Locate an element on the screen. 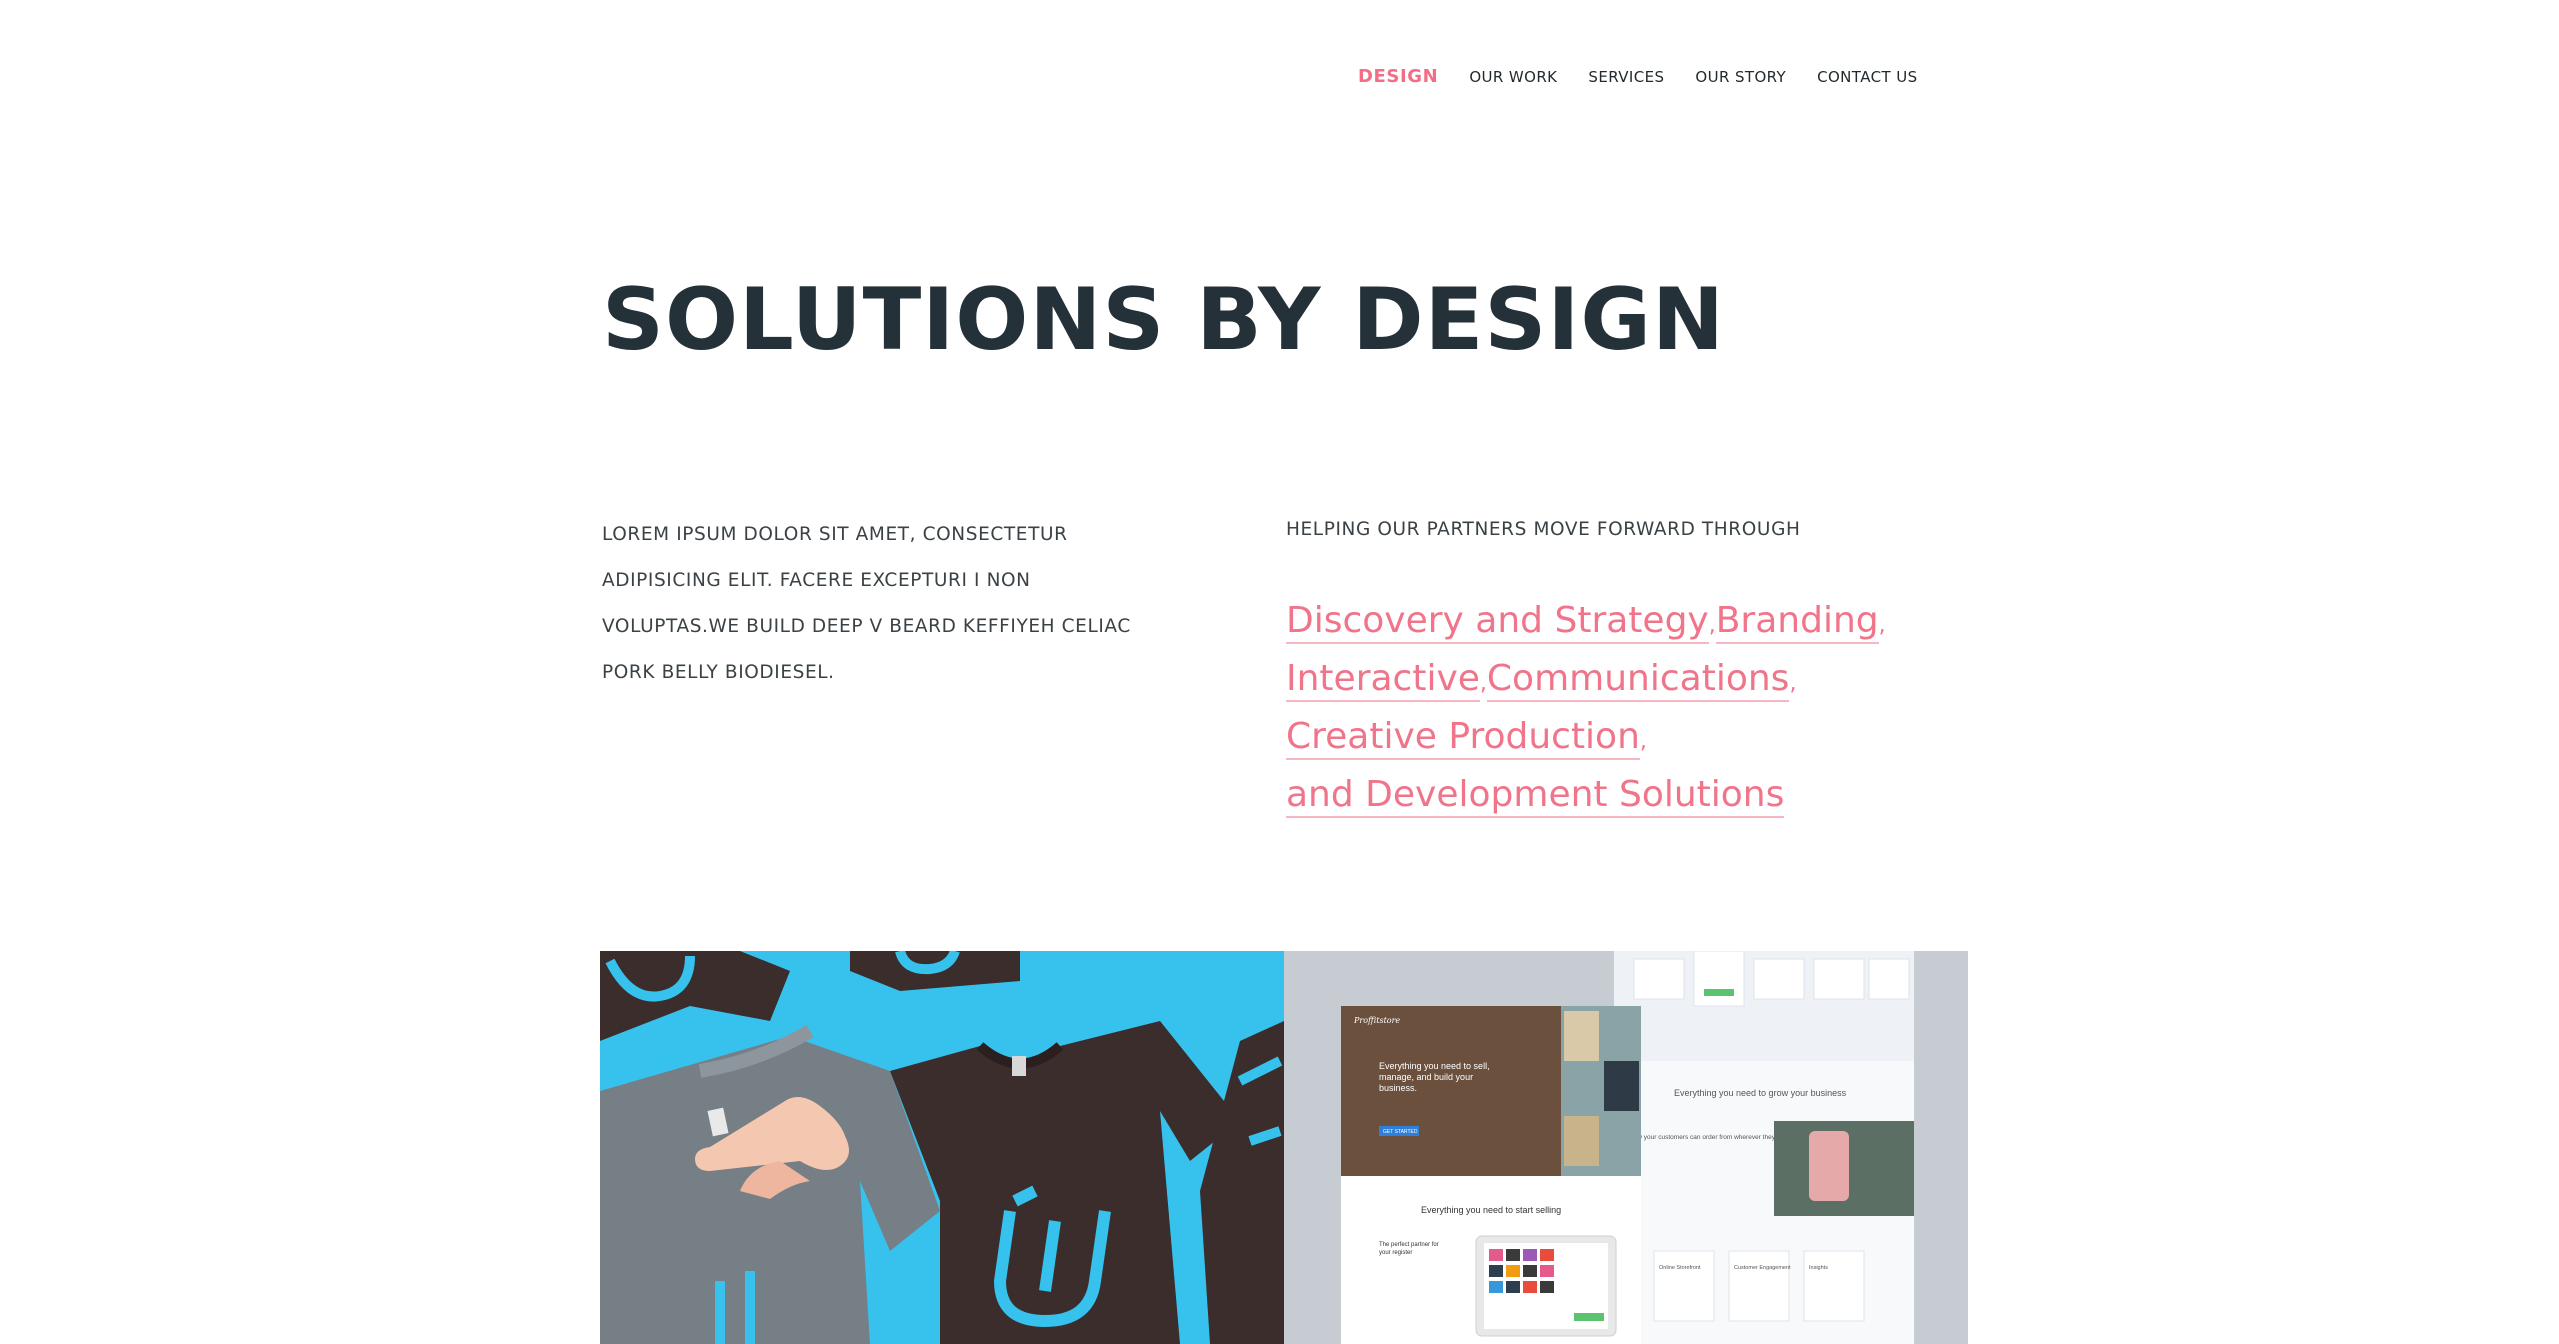 The image size is (2559, 1344). services-line: Interactive,Communications, is located at coordinates (1606, 679).